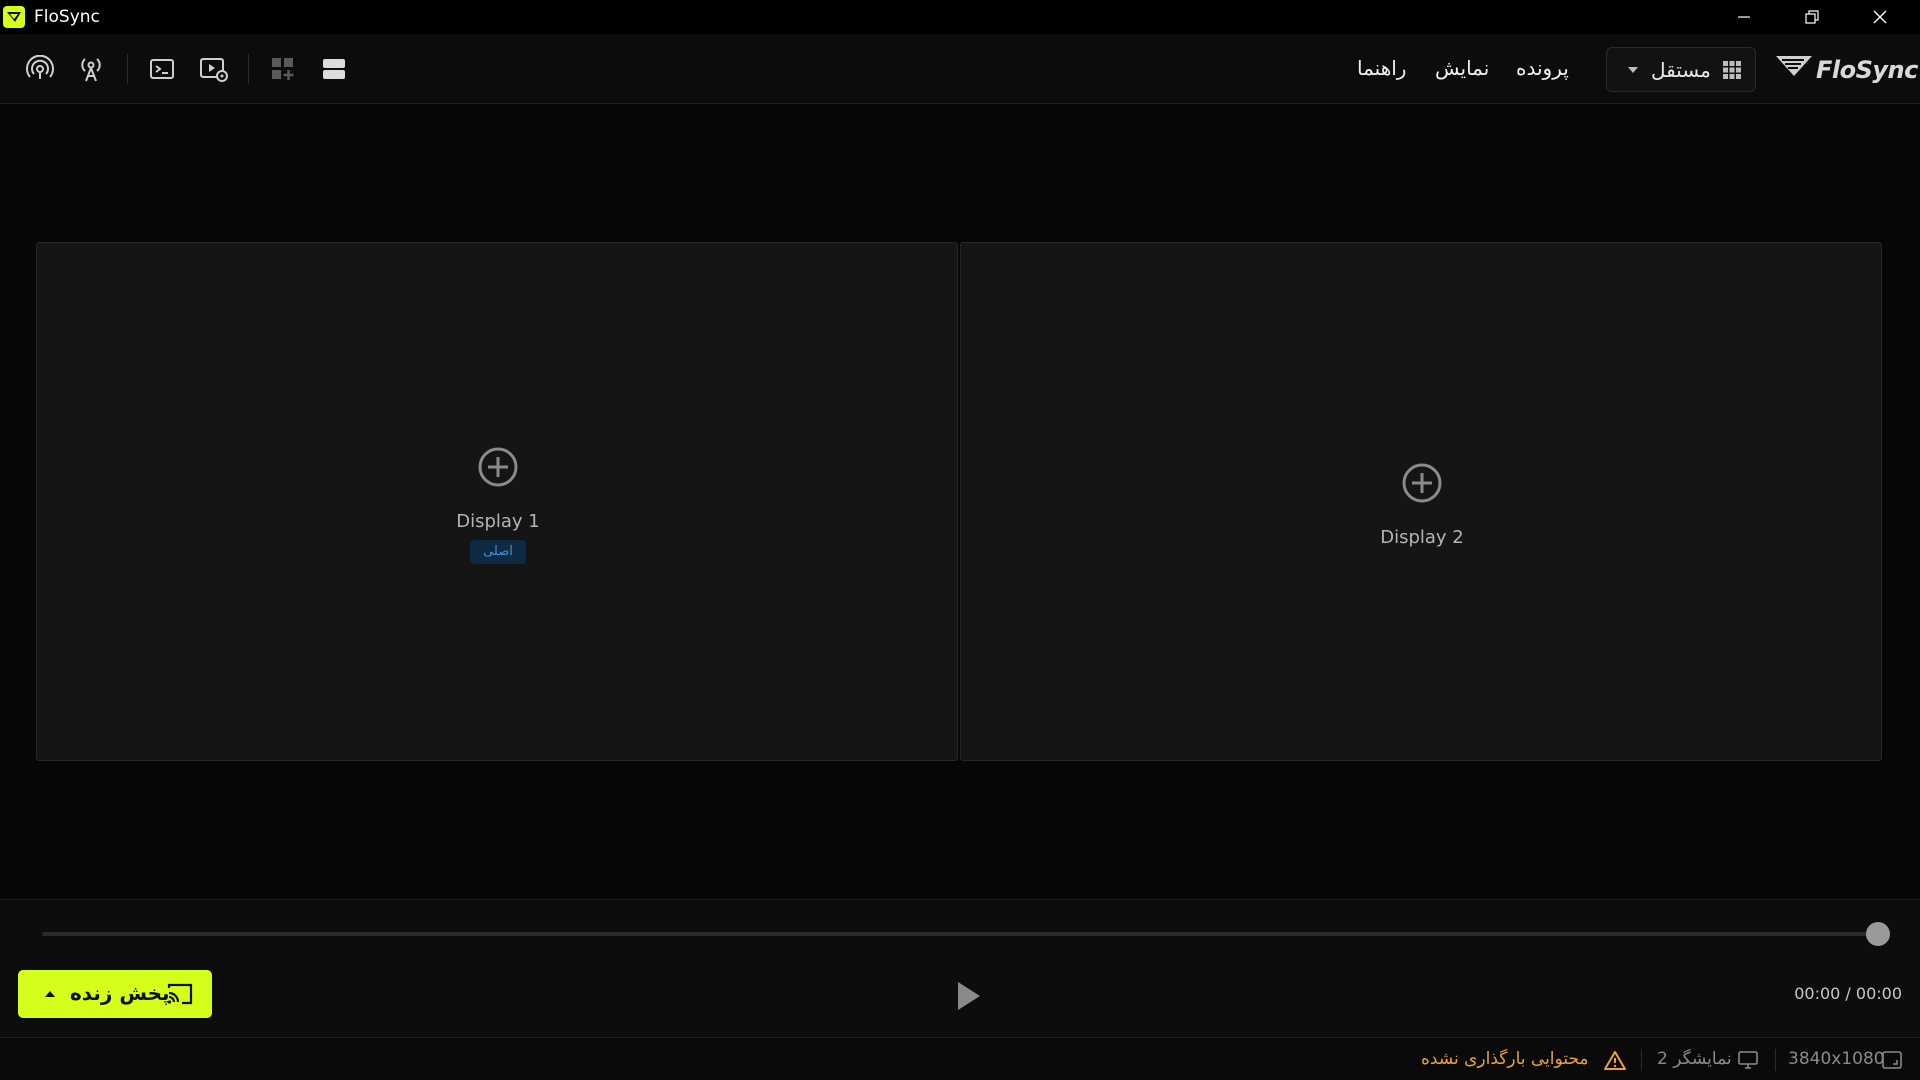 The width and height of the screenshot is (1920, 1080). Describe the element at coordinates (960, 17) in the screenshot. I see `title-bar: FloSync` at that location.